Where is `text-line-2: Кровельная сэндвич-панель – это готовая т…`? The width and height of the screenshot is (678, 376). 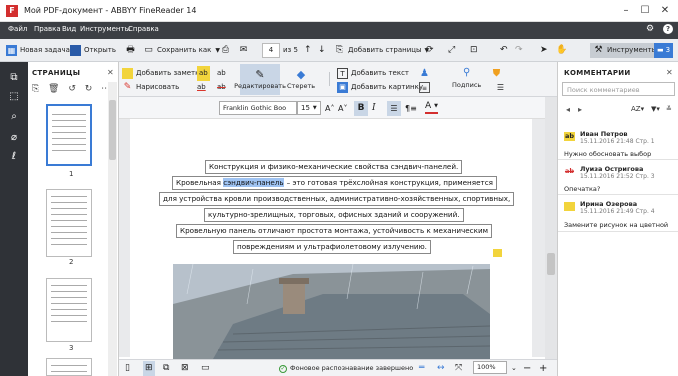 text-line-2: Кровельная сэндвич-панель – это готовая т… is located at coordinates (334, 183).